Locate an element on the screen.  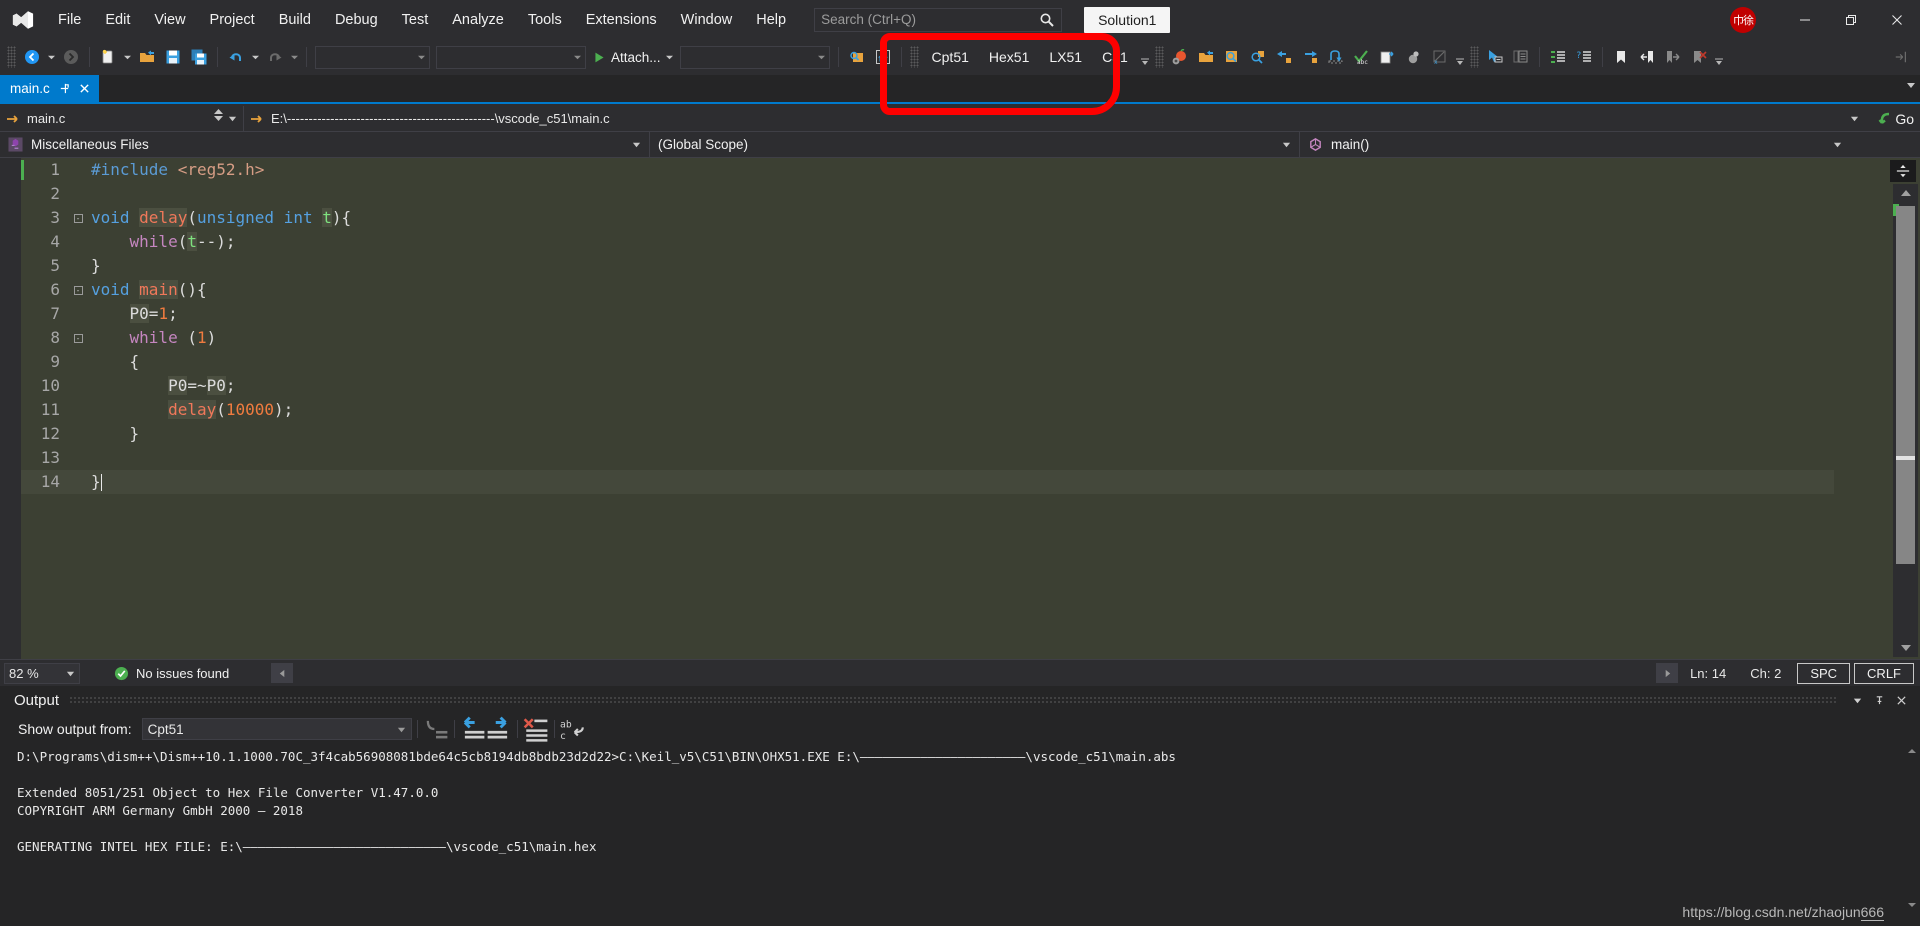
issues-indicator: No issues found is located at coordinates (171, 673).